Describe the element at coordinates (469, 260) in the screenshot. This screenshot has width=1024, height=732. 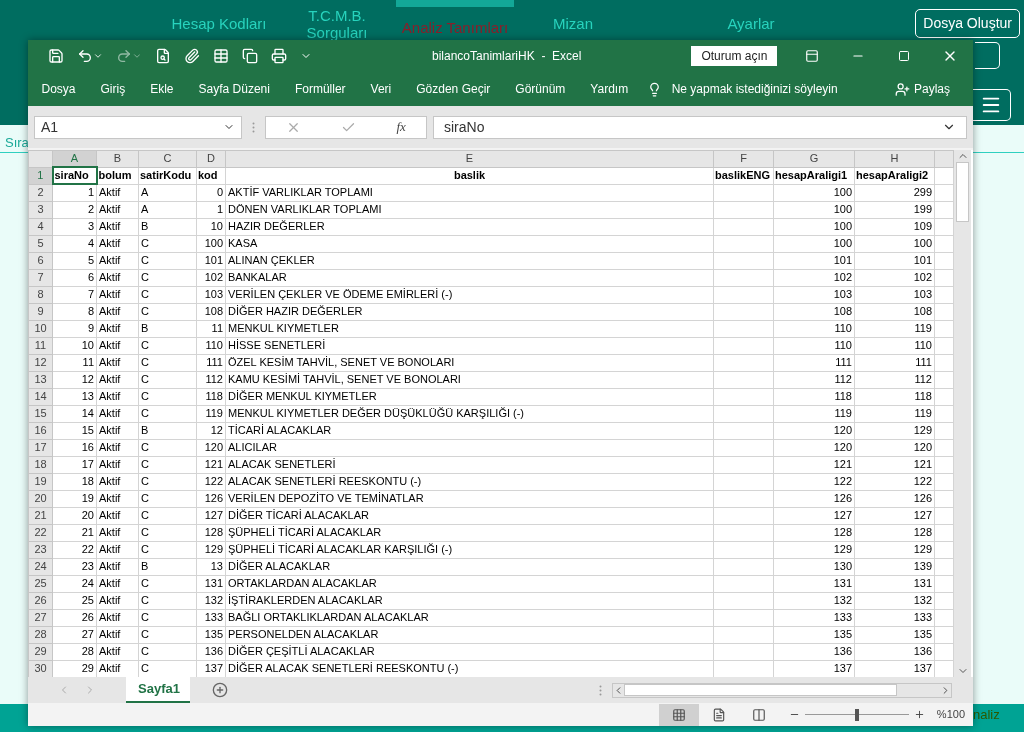
I see `table-cell: ALINAN ÇEKLER` at that location.